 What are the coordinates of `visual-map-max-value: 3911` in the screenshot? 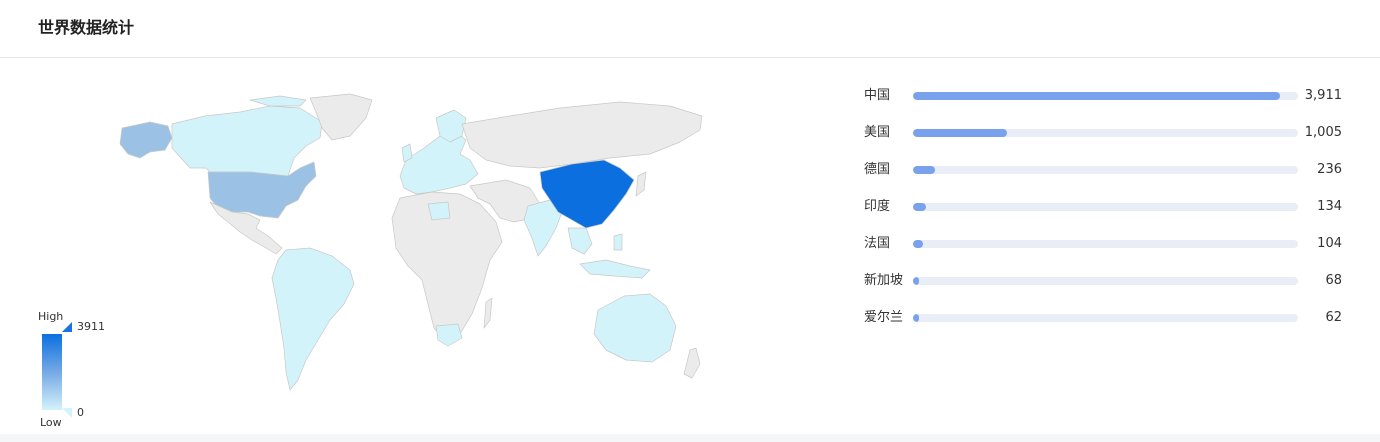 It's located at (91, 326).